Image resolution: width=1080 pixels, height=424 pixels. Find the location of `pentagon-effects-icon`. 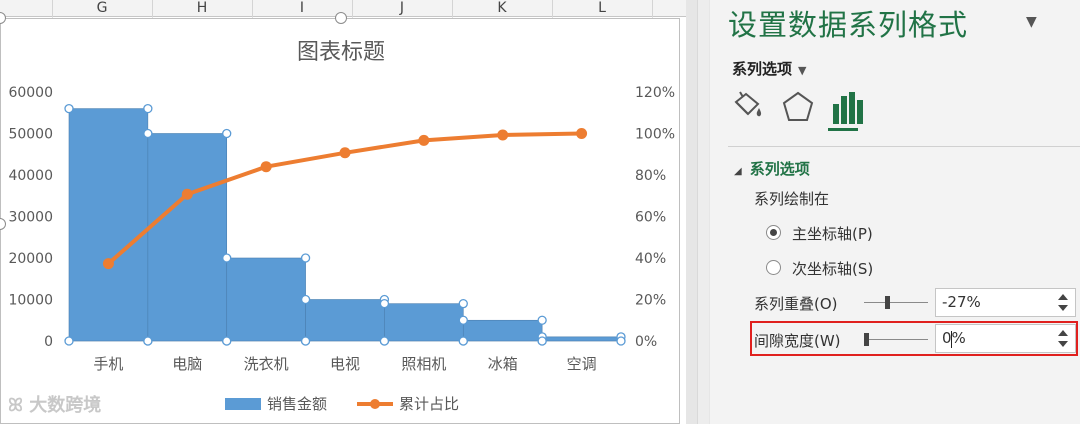

pentagon-effects-icon is located at coordinates (798, 108).